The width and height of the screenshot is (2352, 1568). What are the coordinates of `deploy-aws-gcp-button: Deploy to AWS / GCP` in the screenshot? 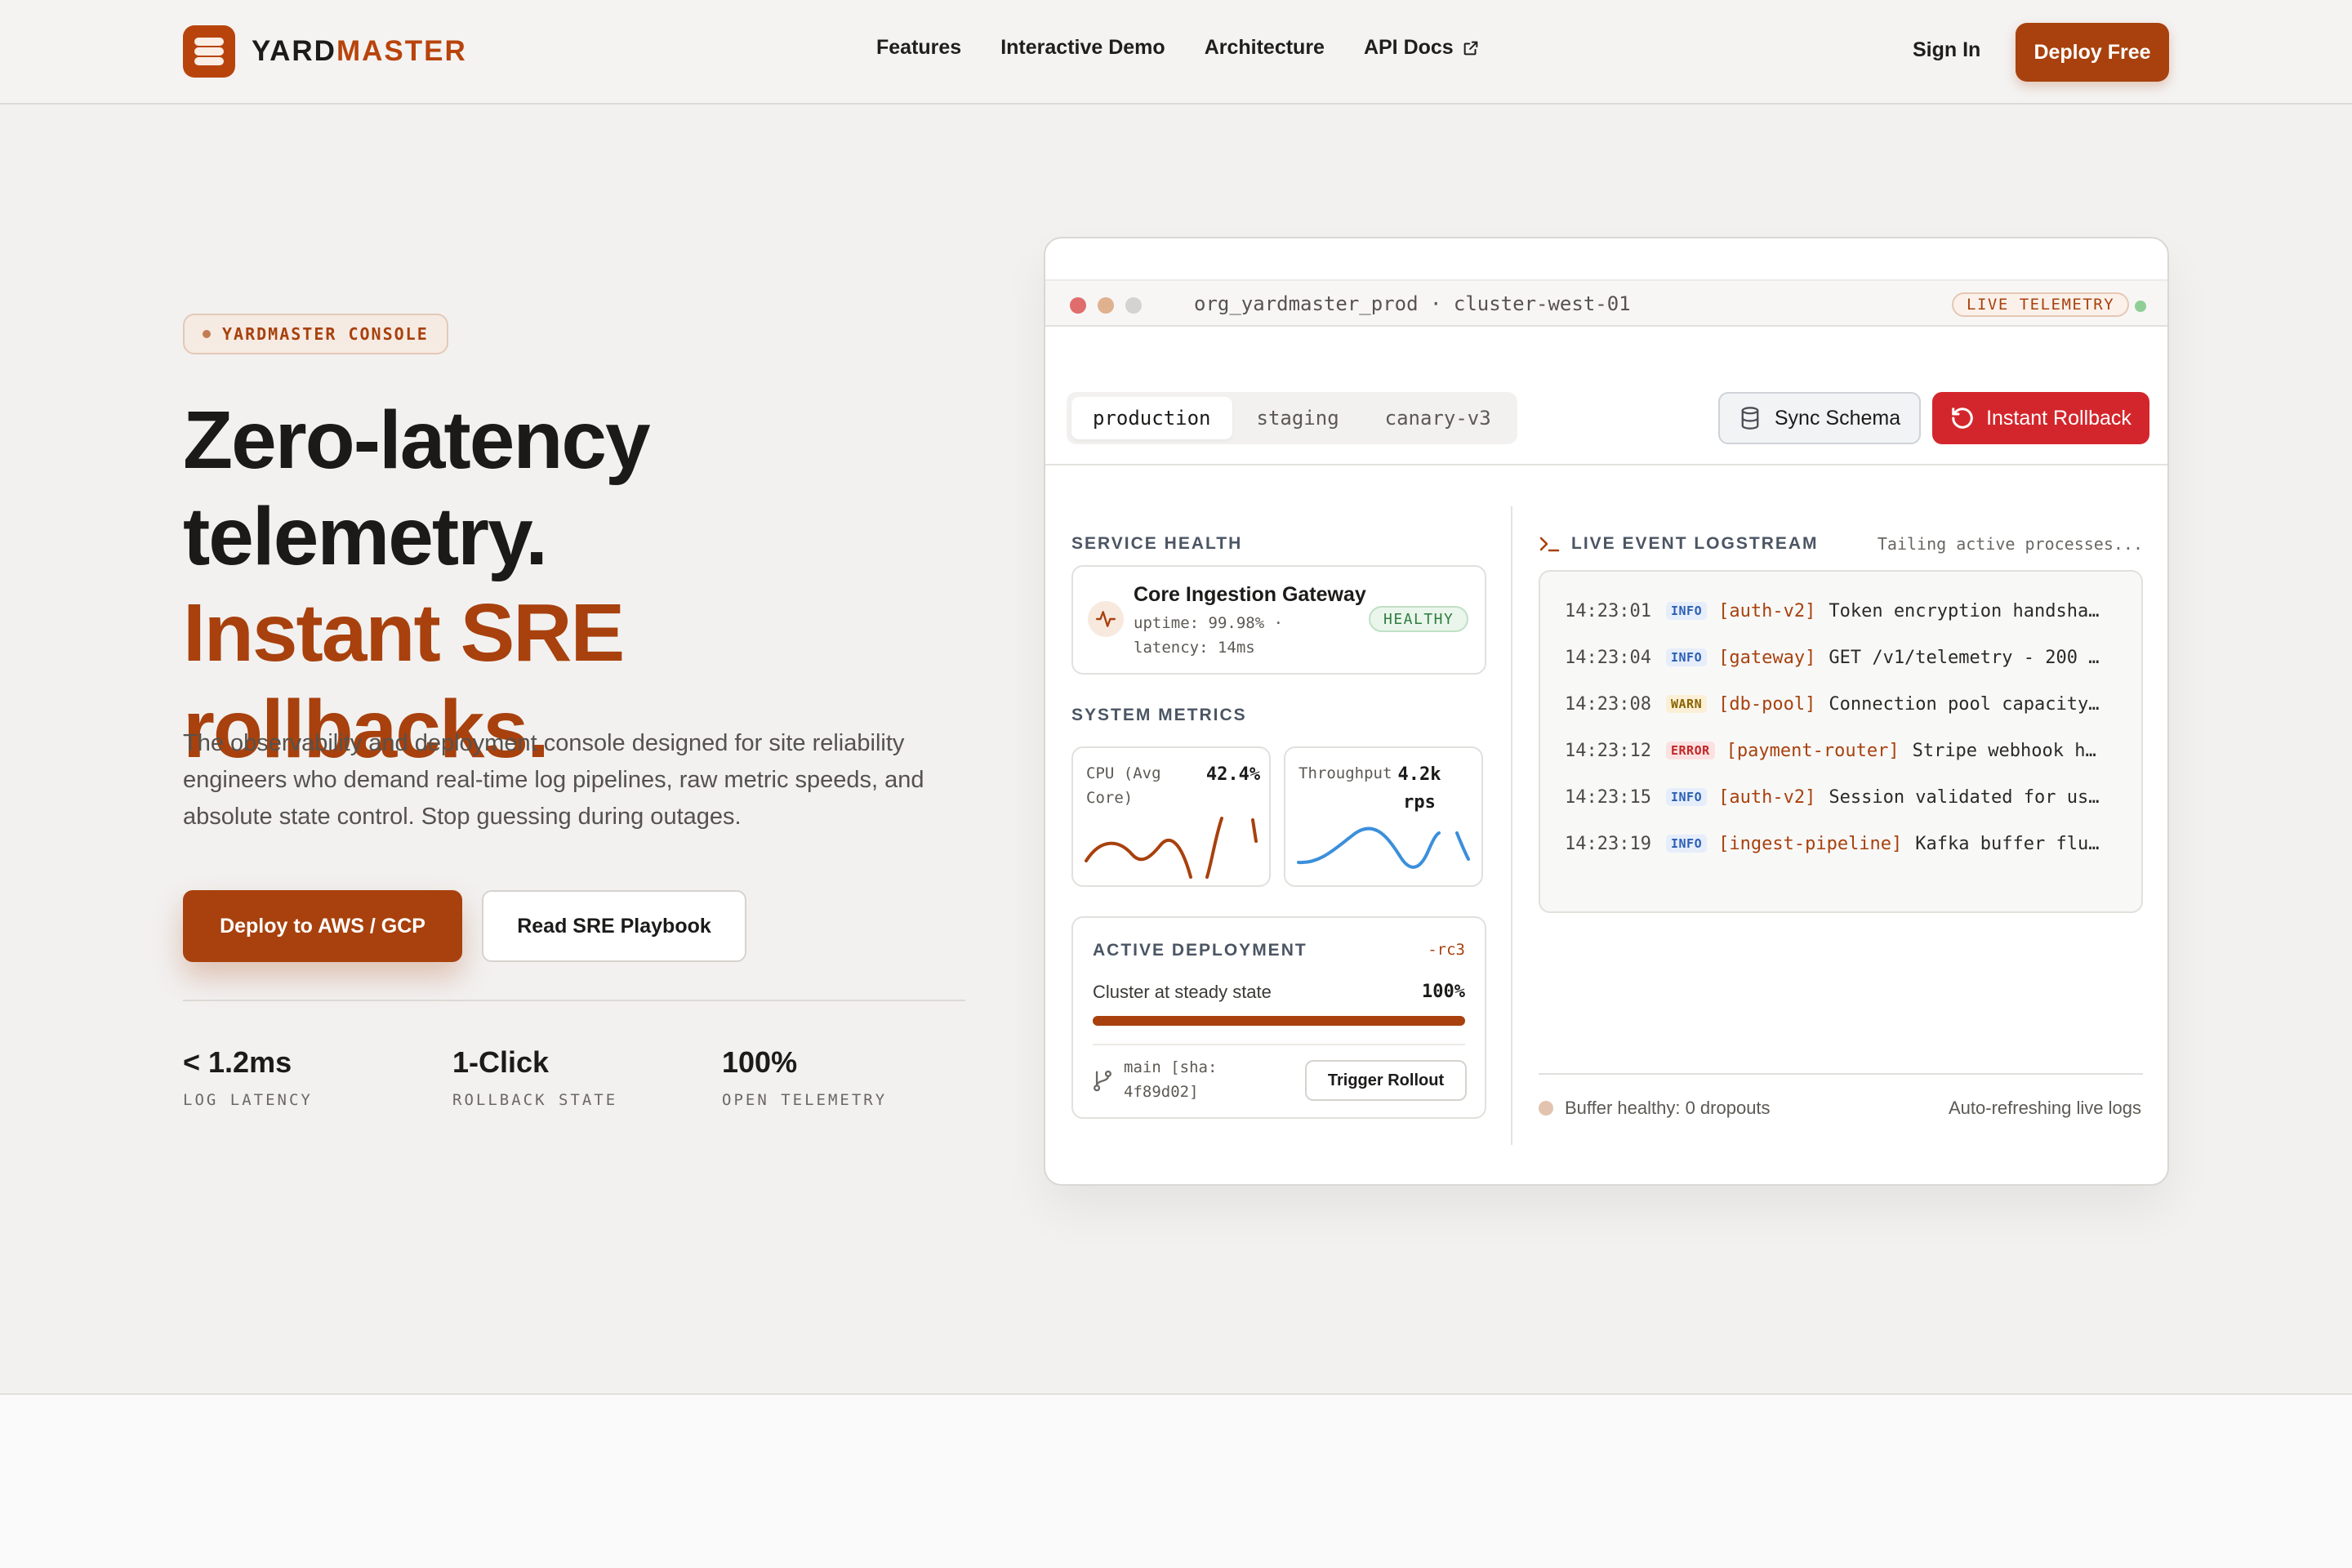 It's located at (322, 926).